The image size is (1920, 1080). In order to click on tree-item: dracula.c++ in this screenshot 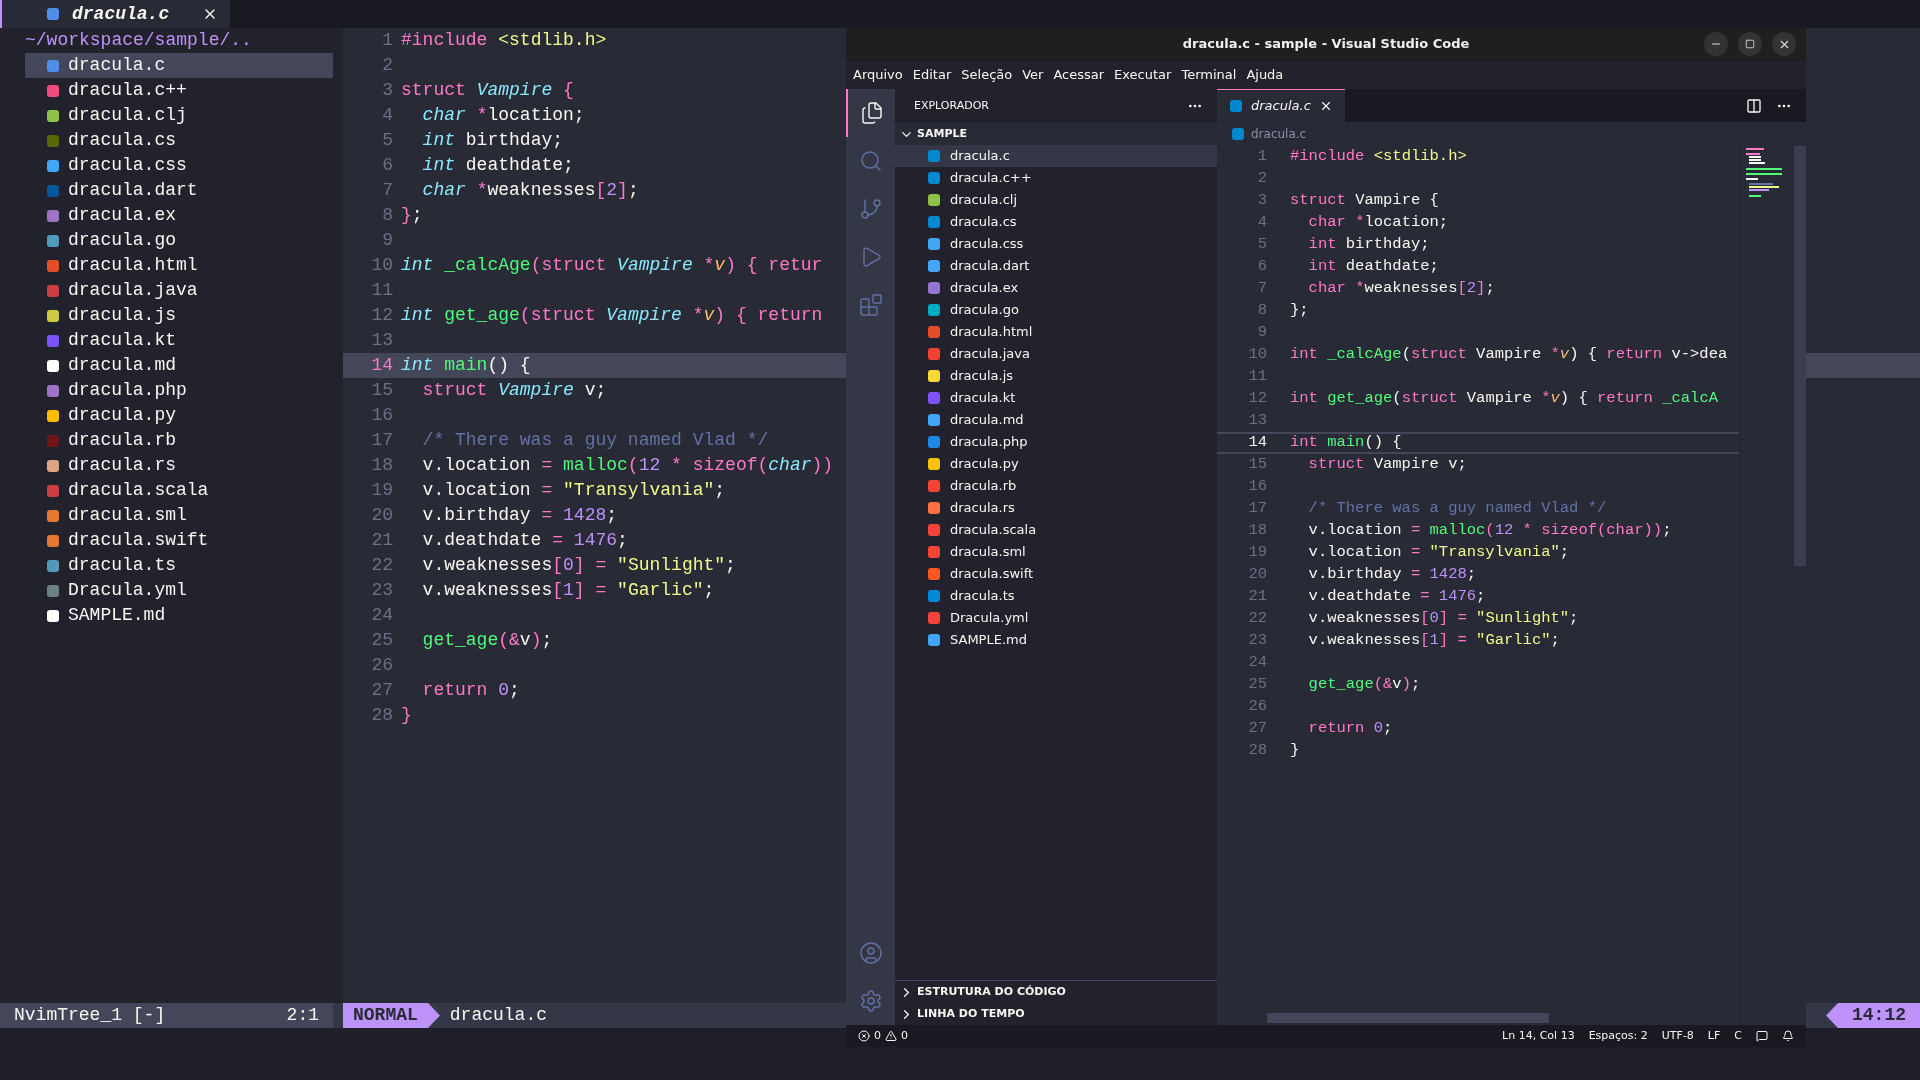, I will do `click(179, 90)`.